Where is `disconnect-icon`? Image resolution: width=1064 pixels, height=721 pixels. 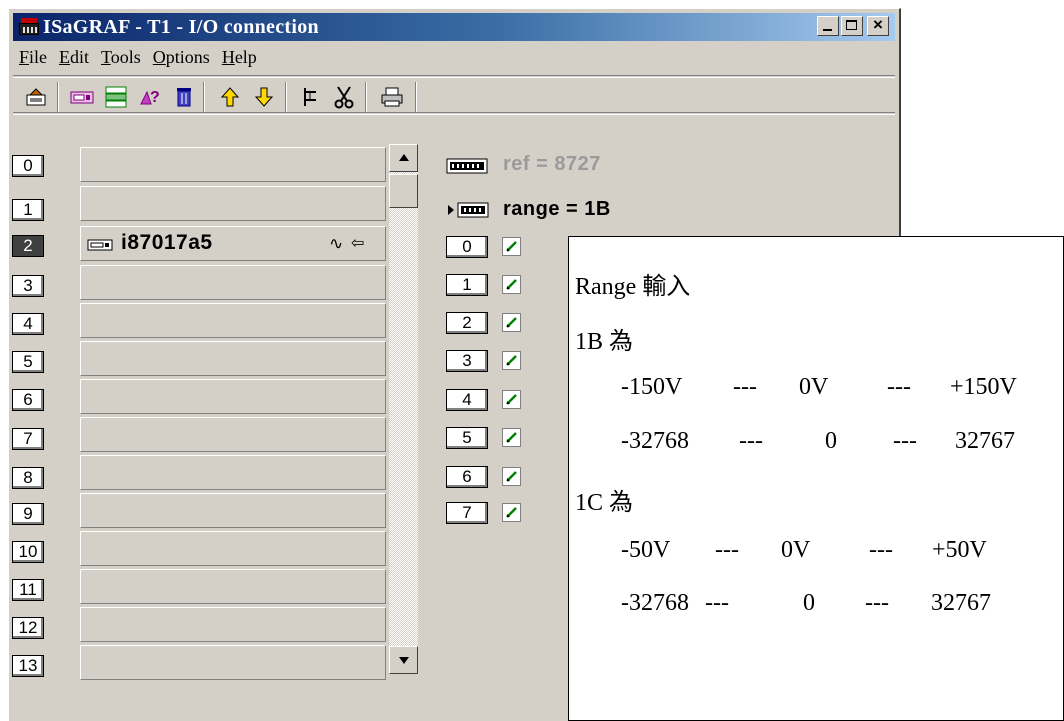 disconnect-icon is located at coordinates (344, 97).